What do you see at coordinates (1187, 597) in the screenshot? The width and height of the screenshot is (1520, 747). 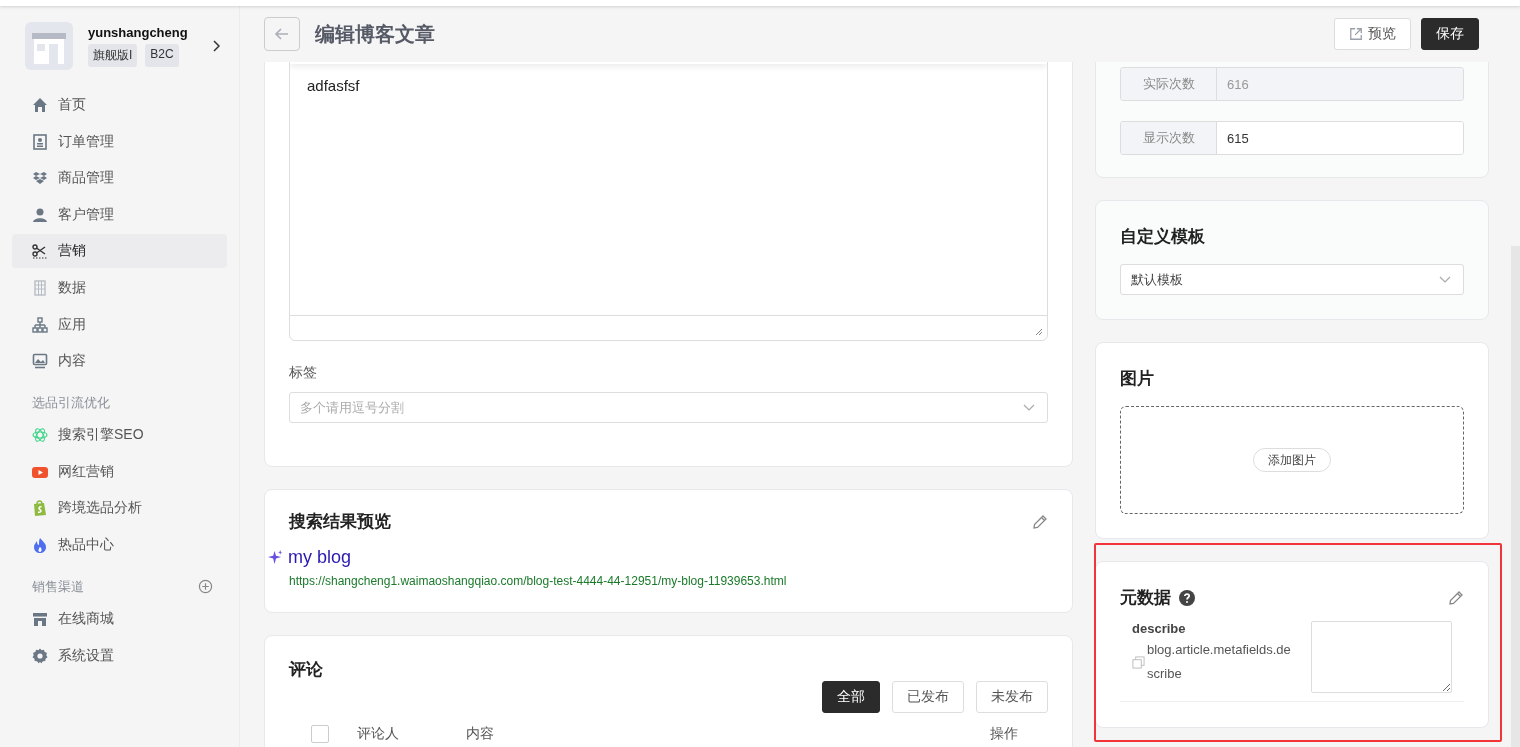 I see `help-icon` at bounding box center [1187, 597].